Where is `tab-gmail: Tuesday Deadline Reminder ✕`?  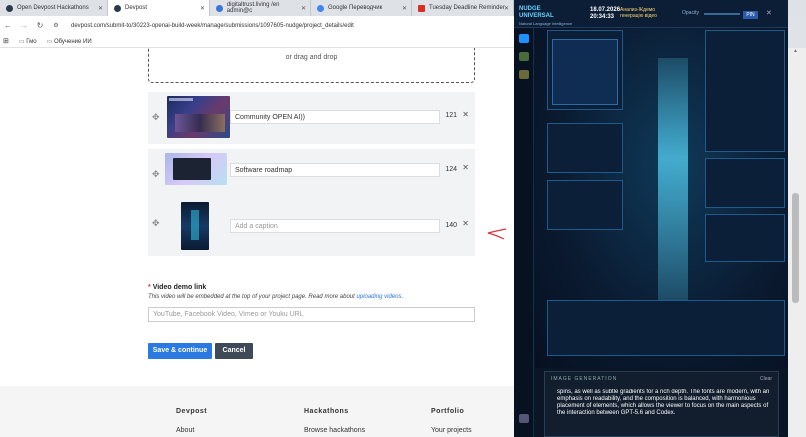
tab-gmail: Tuesday Deadline Reminder ✕ is located at coordinates (463, 8).